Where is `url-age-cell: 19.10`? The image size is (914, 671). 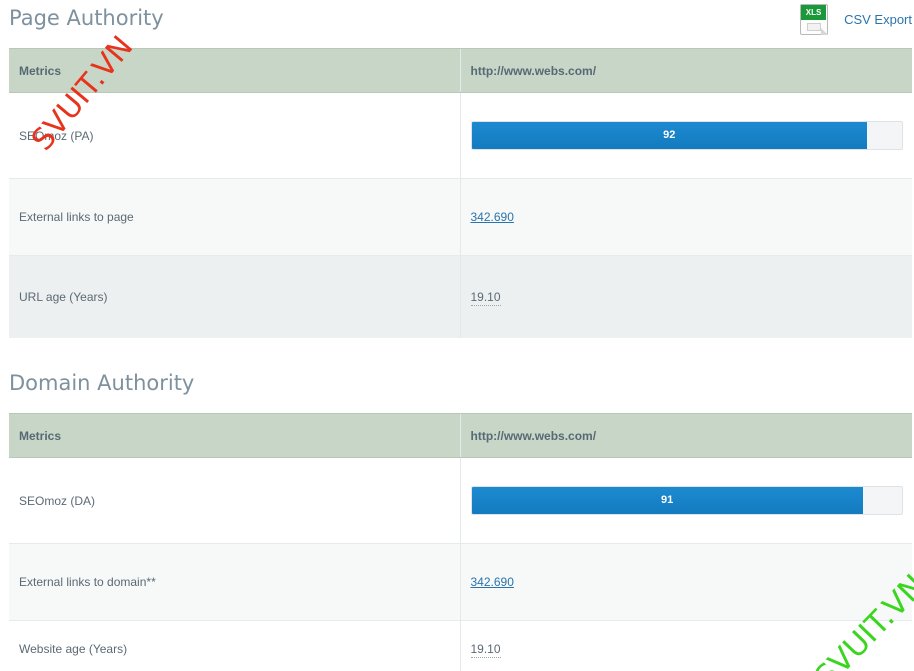 url-age-cell: 19.10 is located at coordinates (685, 296).